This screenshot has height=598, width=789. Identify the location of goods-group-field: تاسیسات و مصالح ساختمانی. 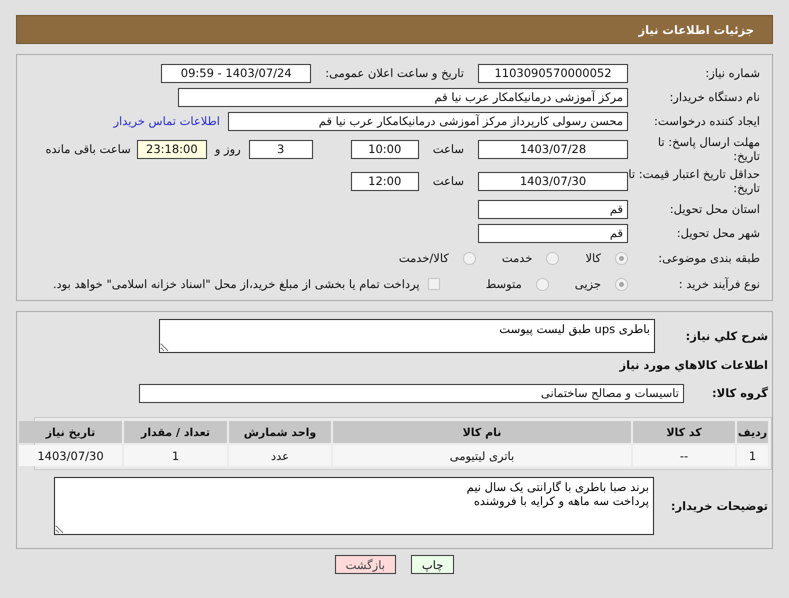
(411, 393).